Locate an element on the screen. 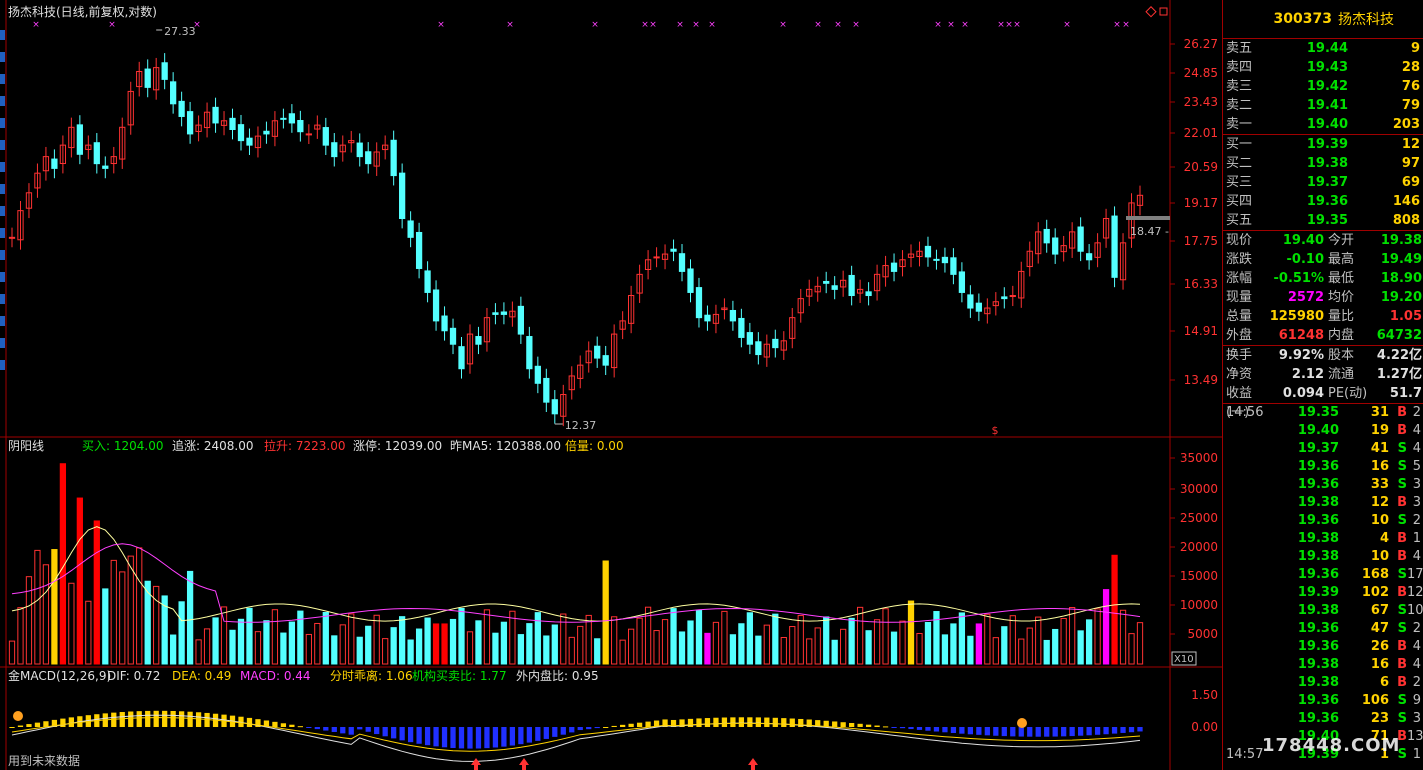 This screenshot has height=770, width=1423. bid-row: 买一 19.39 12 is located at coordinates (1323, 144).